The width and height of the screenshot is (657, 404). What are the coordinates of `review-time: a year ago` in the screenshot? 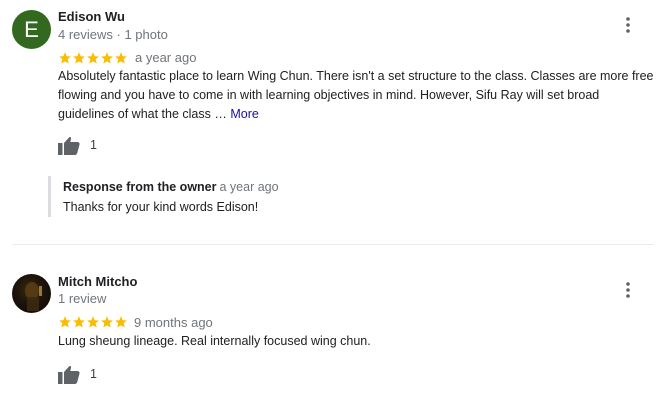 It's located at (166, 57).